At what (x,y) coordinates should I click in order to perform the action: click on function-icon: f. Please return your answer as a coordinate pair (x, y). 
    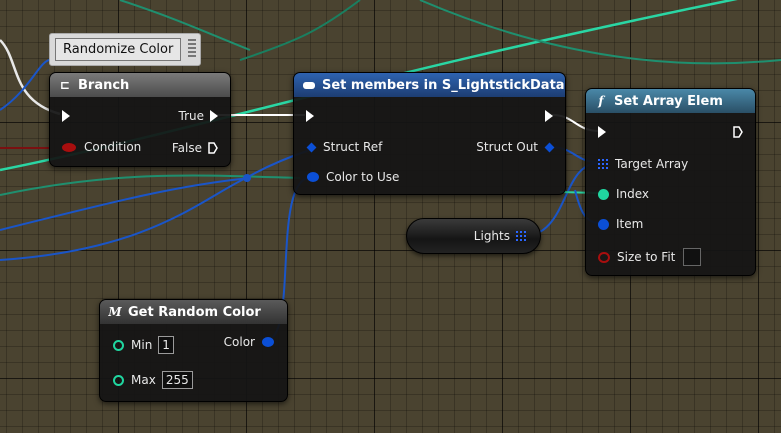
    Looking at the image, I should click on (601, 101).